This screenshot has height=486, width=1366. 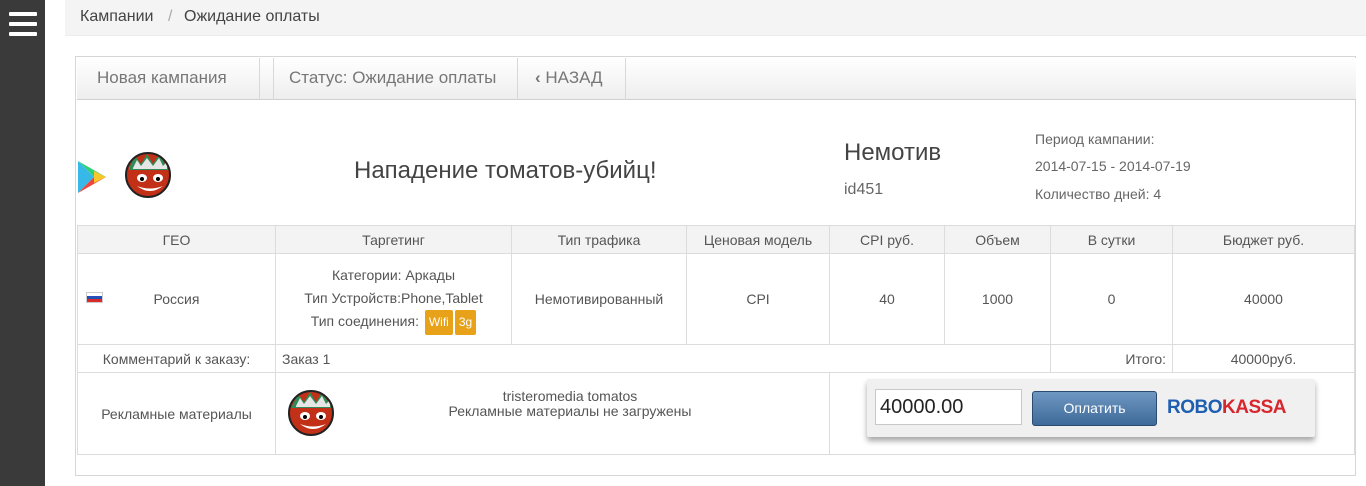 I want to click on status-indicator: Статус: Ожидание оплаты, so click(x=395, y=79).